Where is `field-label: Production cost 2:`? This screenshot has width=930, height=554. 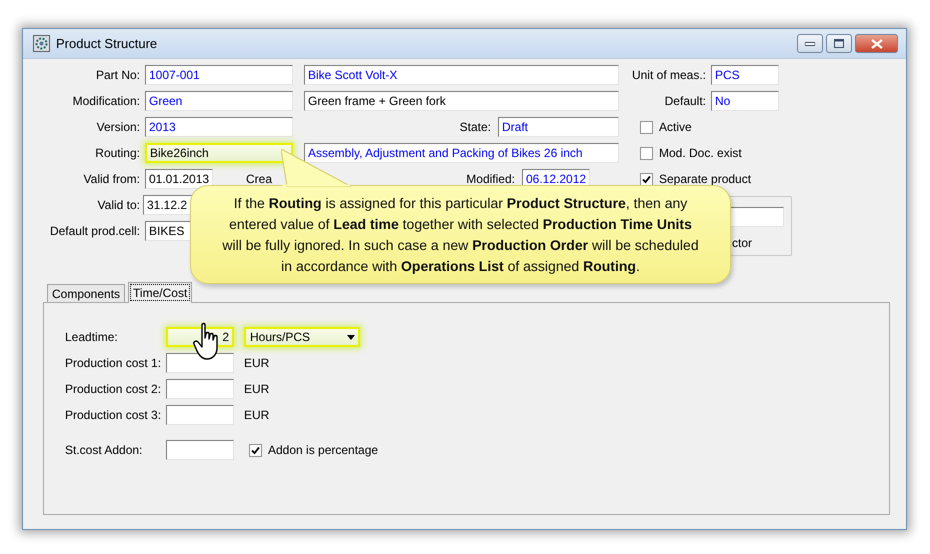 field-label: Production cost 2: is located at coordinates (113, 389).